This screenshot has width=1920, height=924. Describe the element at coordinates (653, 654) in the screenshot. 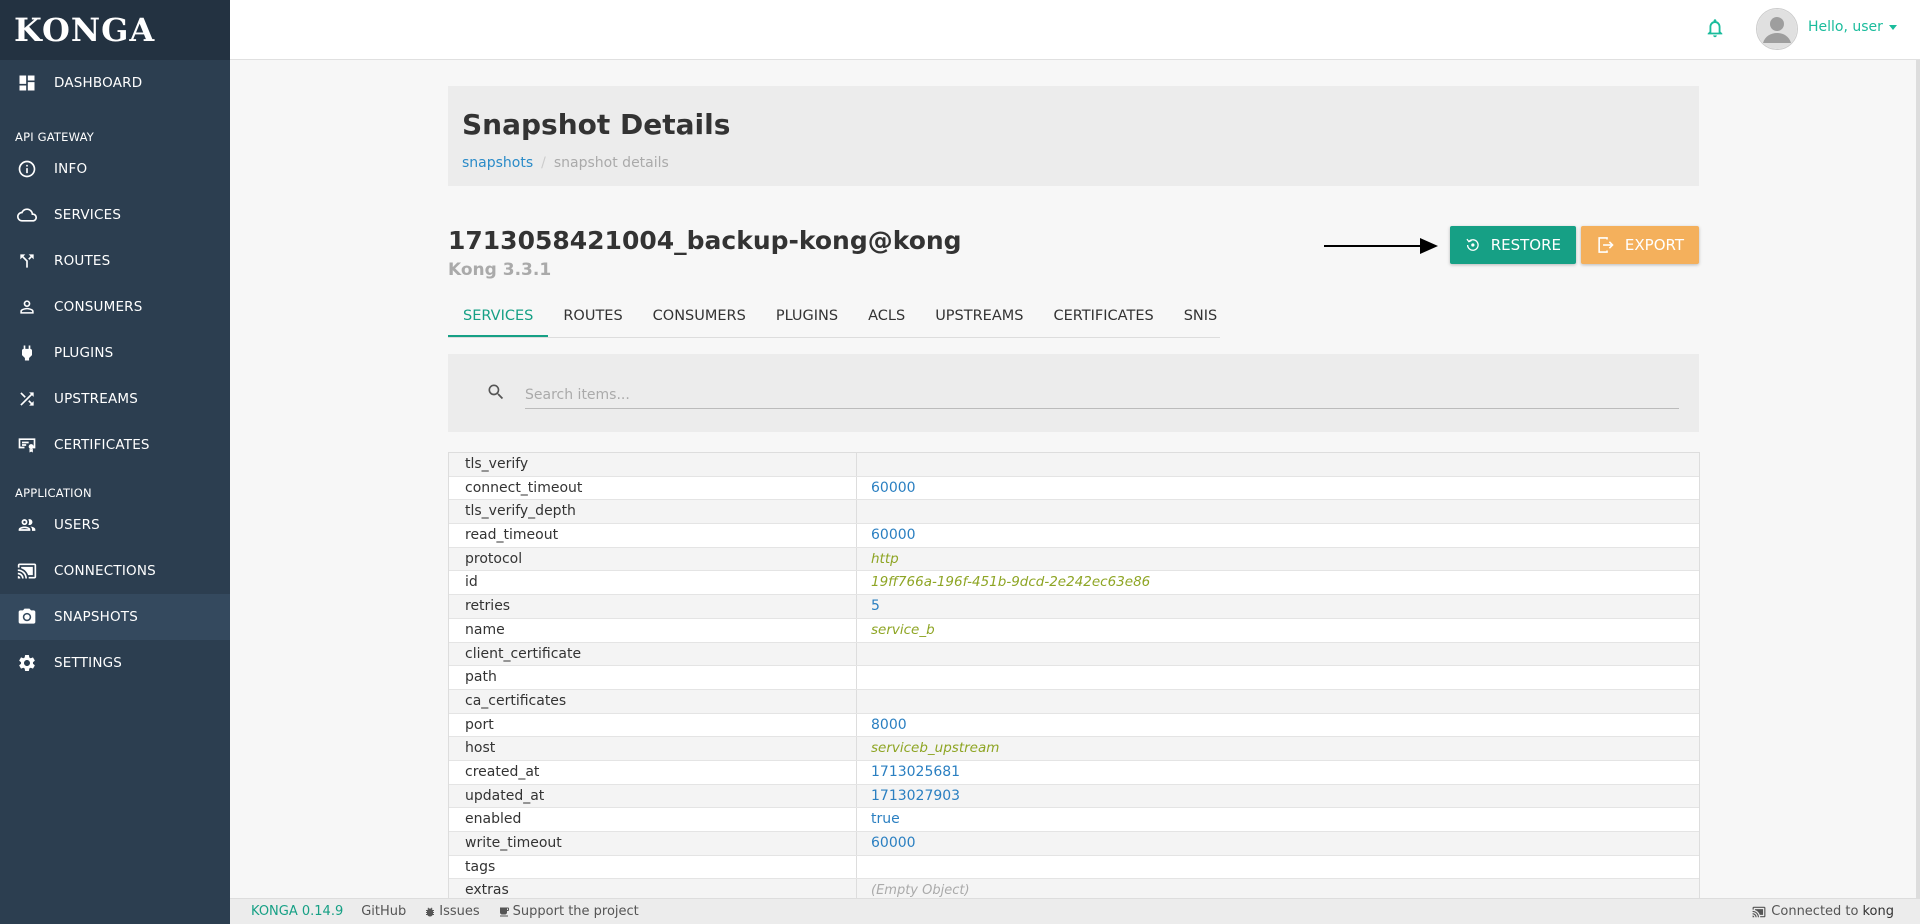

I see `row-key: client_certificate` at that location.